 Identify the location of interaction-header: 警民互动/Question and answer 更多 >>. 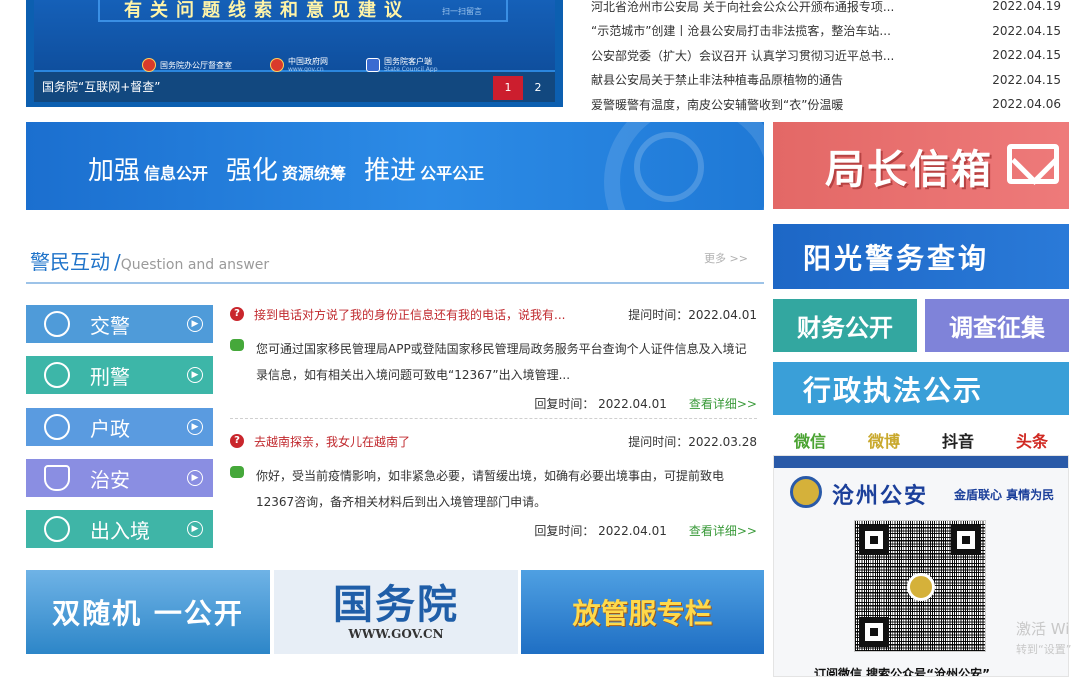
(395, 262).